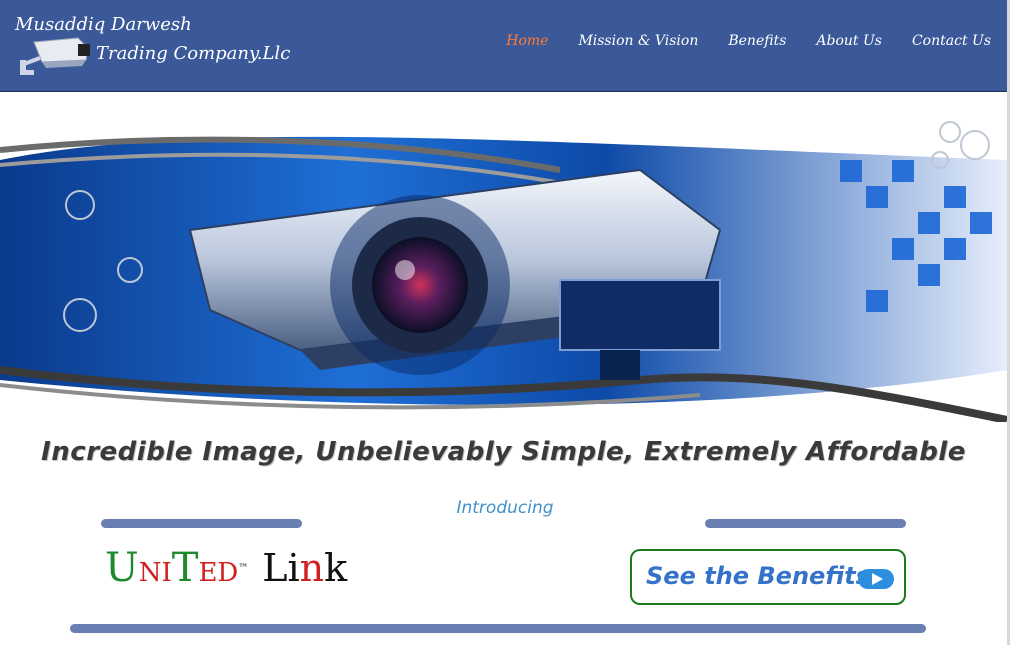 This screenshot has height=645, width=1010. Describe the element at coordinates (757, 41) in the screenshot. I see `nav-benefits: Benefits` at that location.